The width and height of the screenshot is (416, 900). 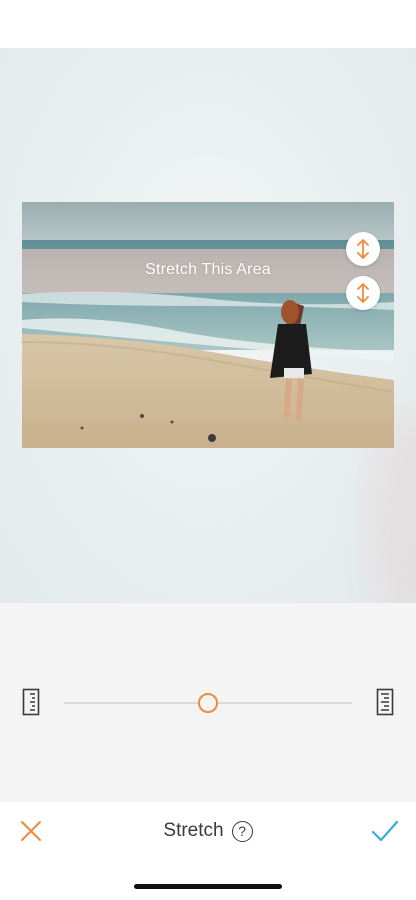 What do you see at coordinates (208, 24) in the screenshot?
I see `status-bar` at bounding box center [208, 24].